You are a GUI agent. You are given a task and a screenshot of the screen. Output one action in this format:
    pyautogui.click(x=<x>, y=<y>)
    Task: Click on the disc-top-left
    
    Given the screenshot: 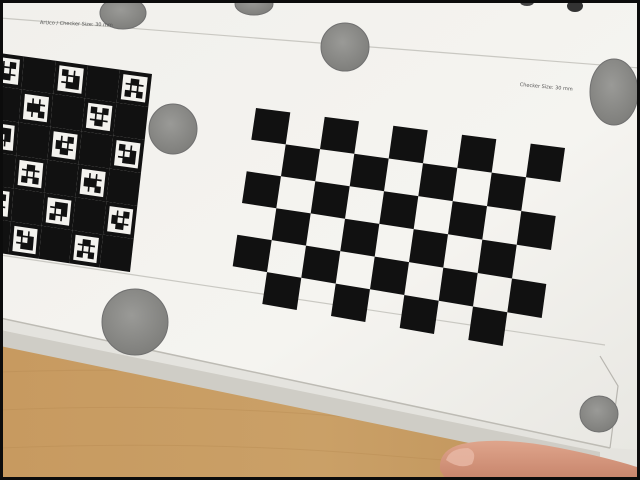 What is the action you would take?
    pyautogui.click(x=123, y=15)
    